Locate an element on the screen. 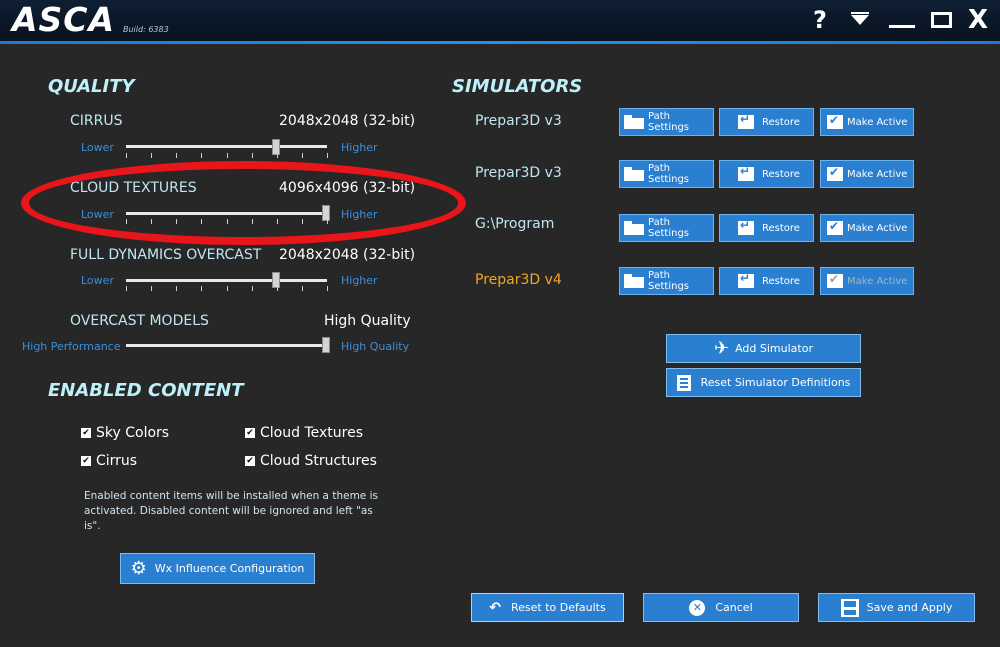  button-label: Reset to Defaults is located at coordinates (558, 607).